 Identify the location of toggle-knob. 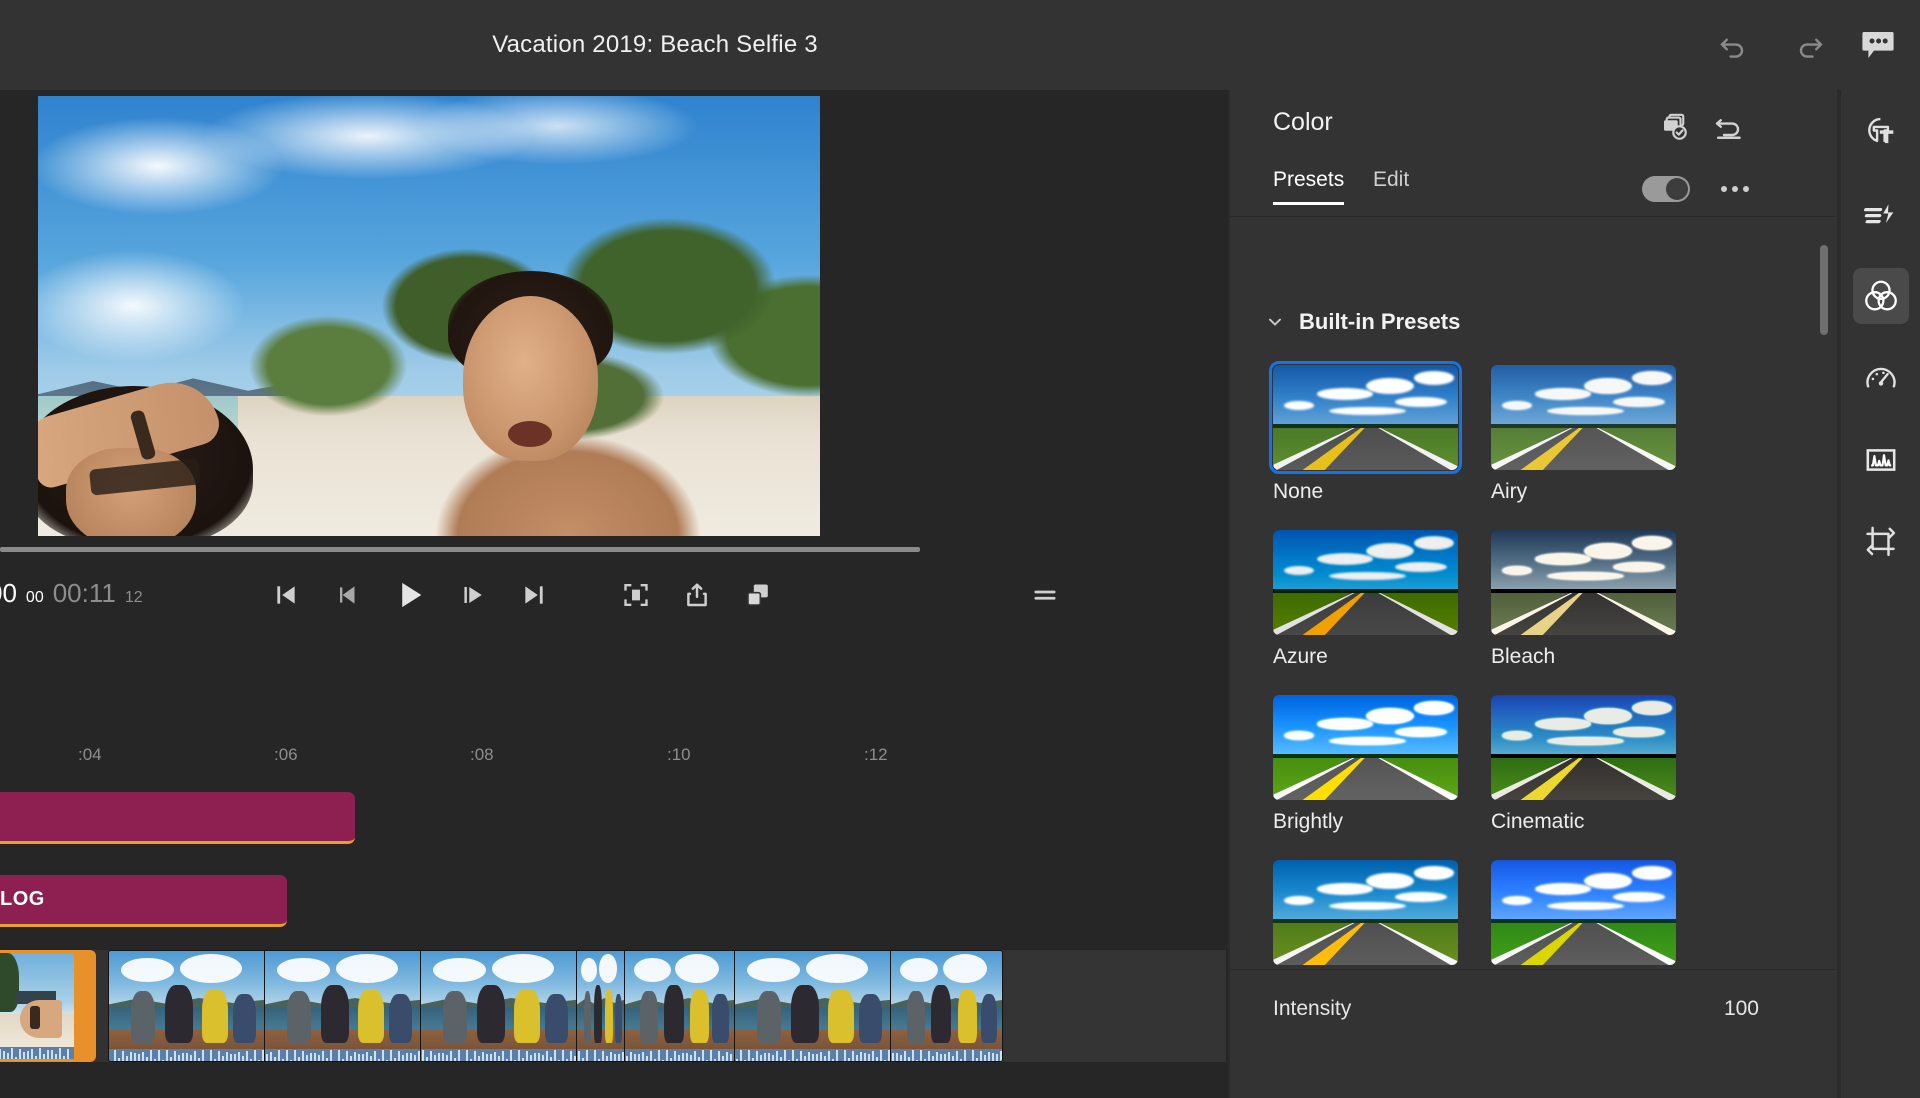
(1677, 189).